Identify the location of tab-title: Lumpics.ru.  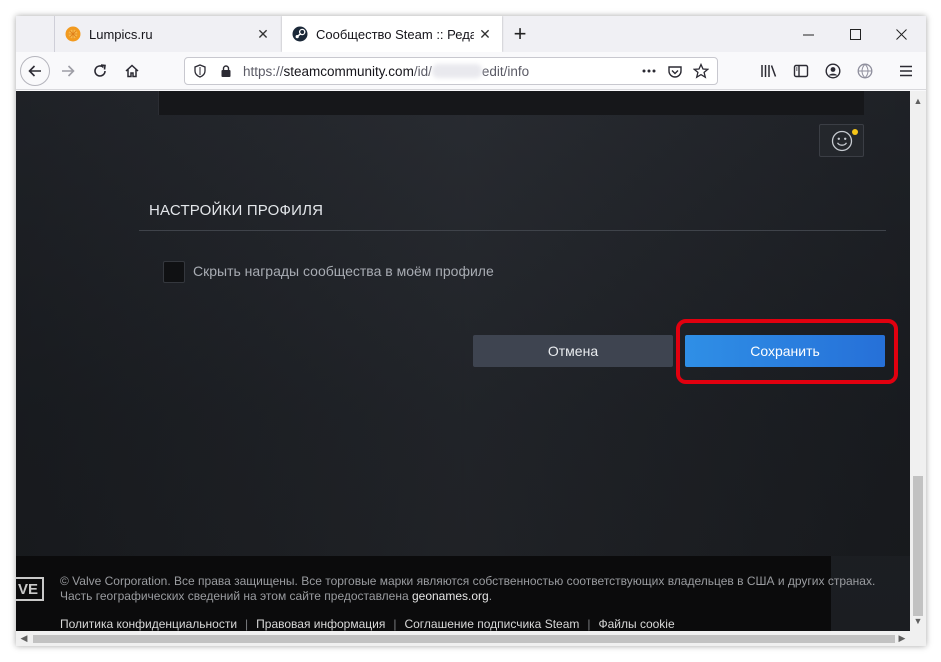
(121, 34).